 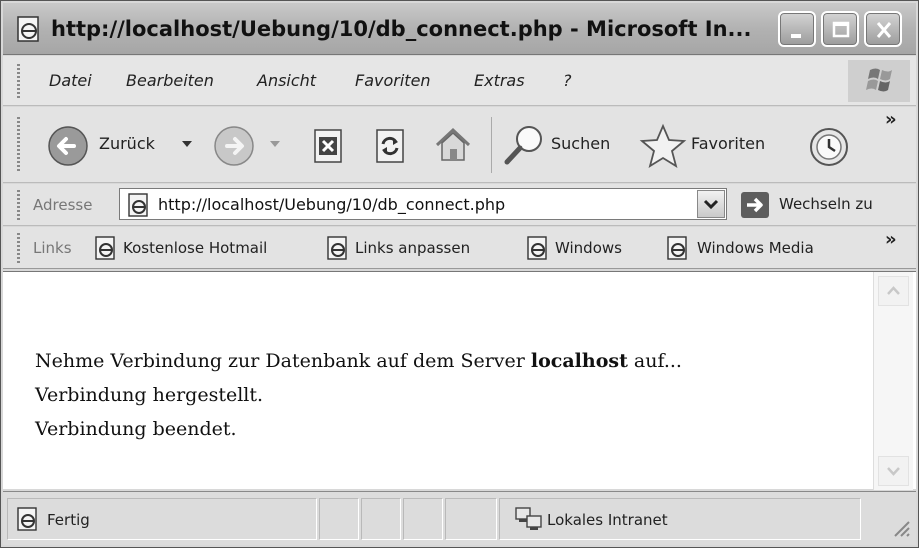 What do you see at coordinates (901, 528) in the screenshot?
I see `resize-grip-icon` at bounding box center [901, 528].